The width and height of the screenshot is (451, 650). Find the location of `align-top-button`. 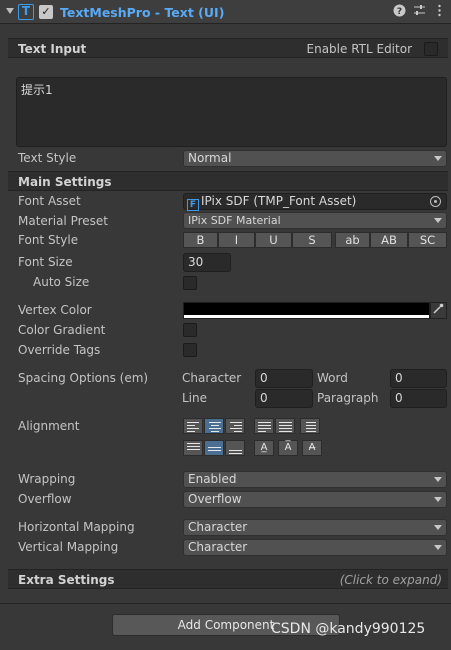

align-top-button is located at coordinates (193, 448).